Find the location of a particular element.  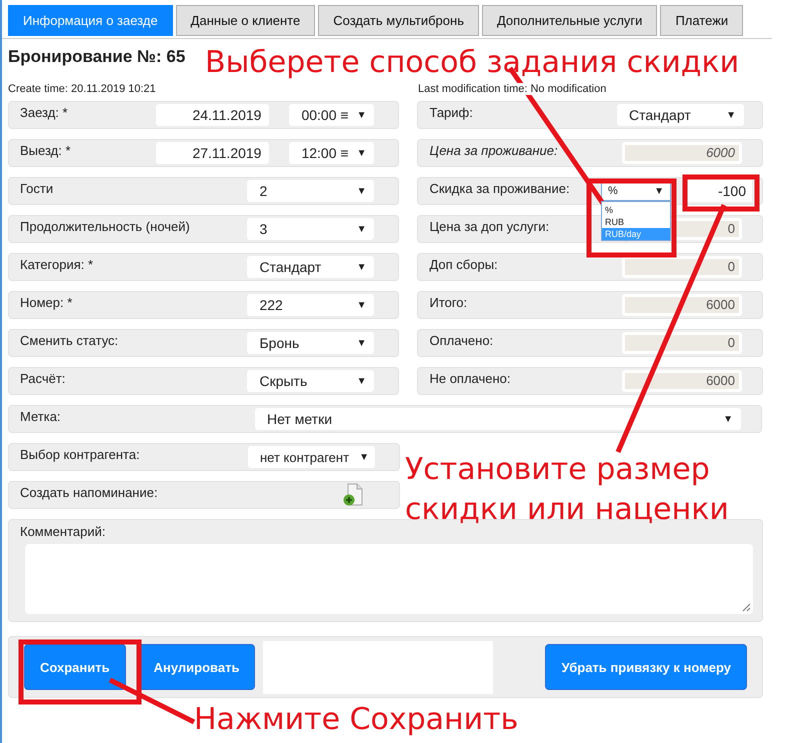

field-label: Доп сборы: is located at coordinates (463, 264).